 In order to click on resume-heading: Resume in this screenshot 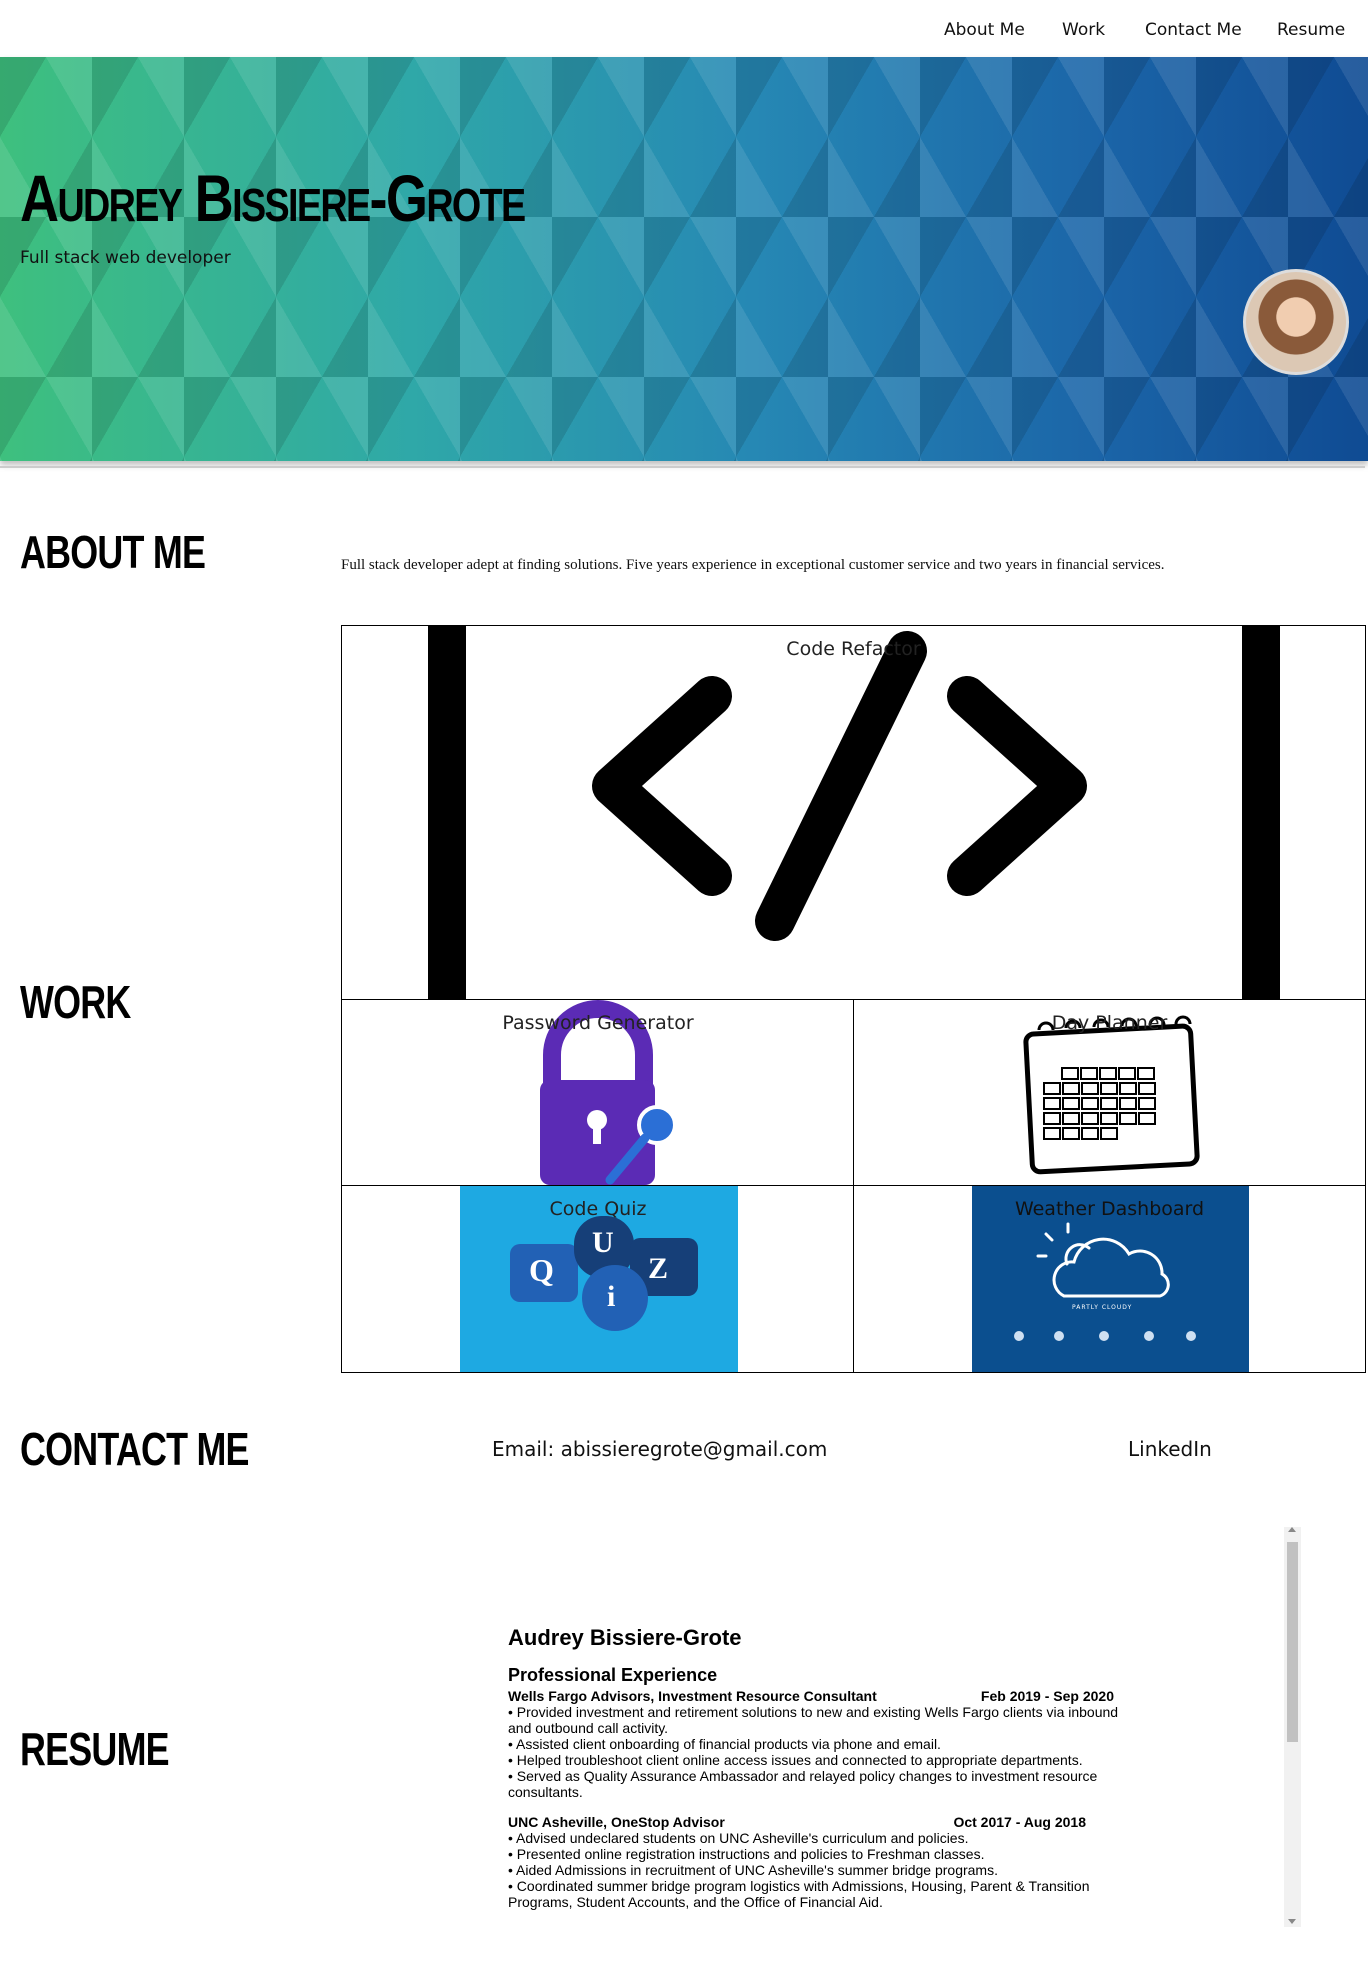, I will do `click(95, 1749)`.